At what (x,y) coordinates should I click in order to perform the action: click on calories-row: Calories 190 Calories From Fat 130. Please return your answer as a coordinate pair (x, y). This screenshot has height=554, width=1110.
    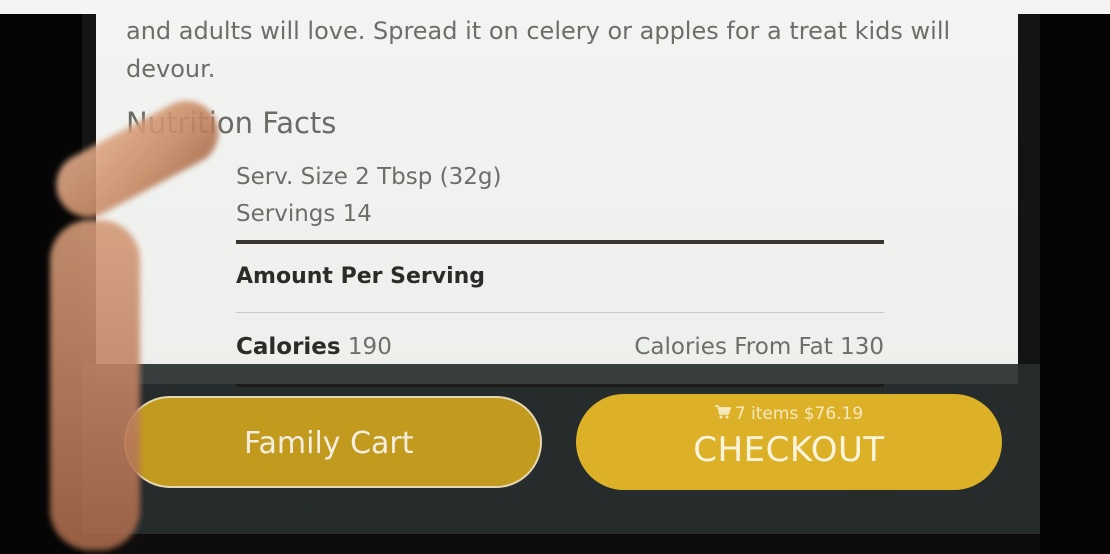
    Looking at the image, I should click on (560, 347).